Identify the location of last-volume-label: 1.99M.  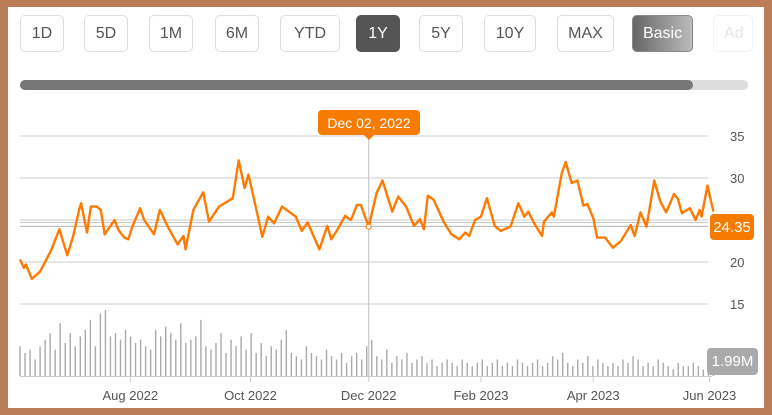
(732, 361).